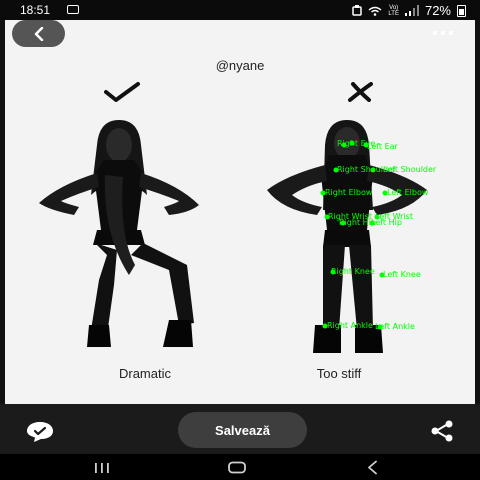 This screenshot has height=480, width=480. I want to click on home-button, so click(237, 467).